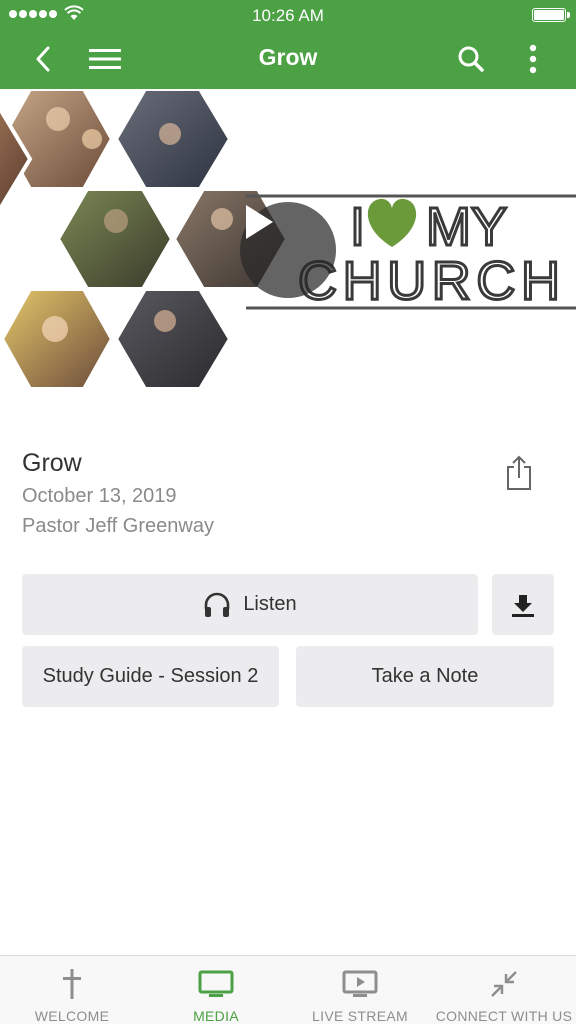 This screenshot has width=576, height=1024. Describe the element at coordinates (99, 496) in the screenshot. I see `sermon-date: October 13, 2019` at that location.